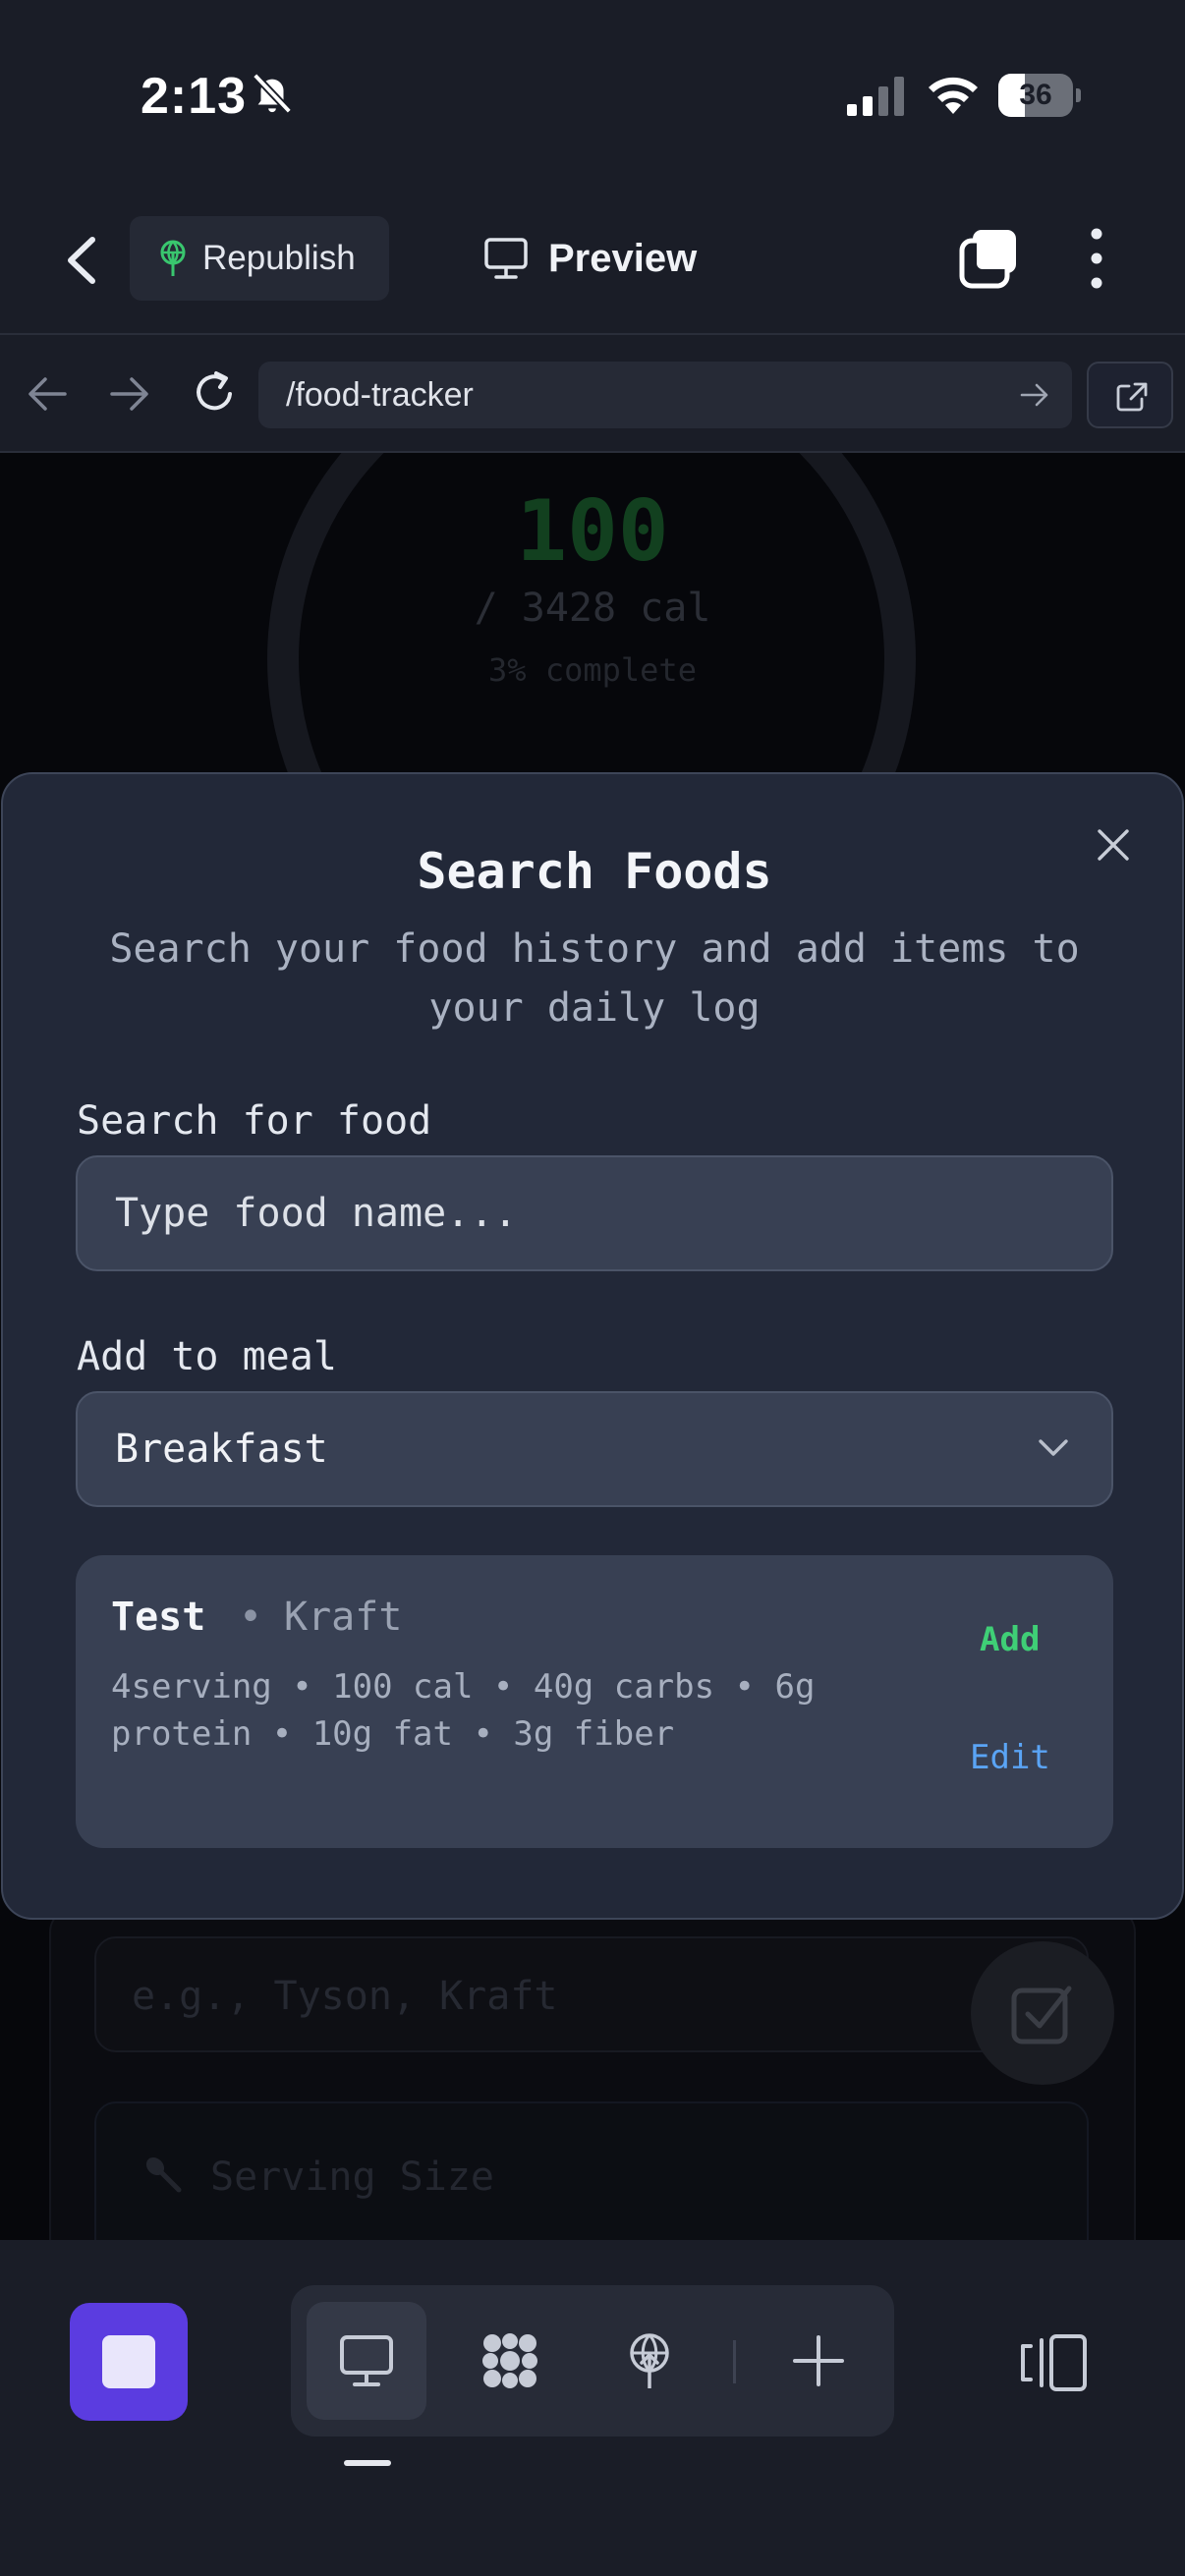 This screenshot has height=2576, width=1185. What do you see at coordinates (623, 258) in the screenshot?
I see `preview-label: Preview` at bounding box center [623, 258].